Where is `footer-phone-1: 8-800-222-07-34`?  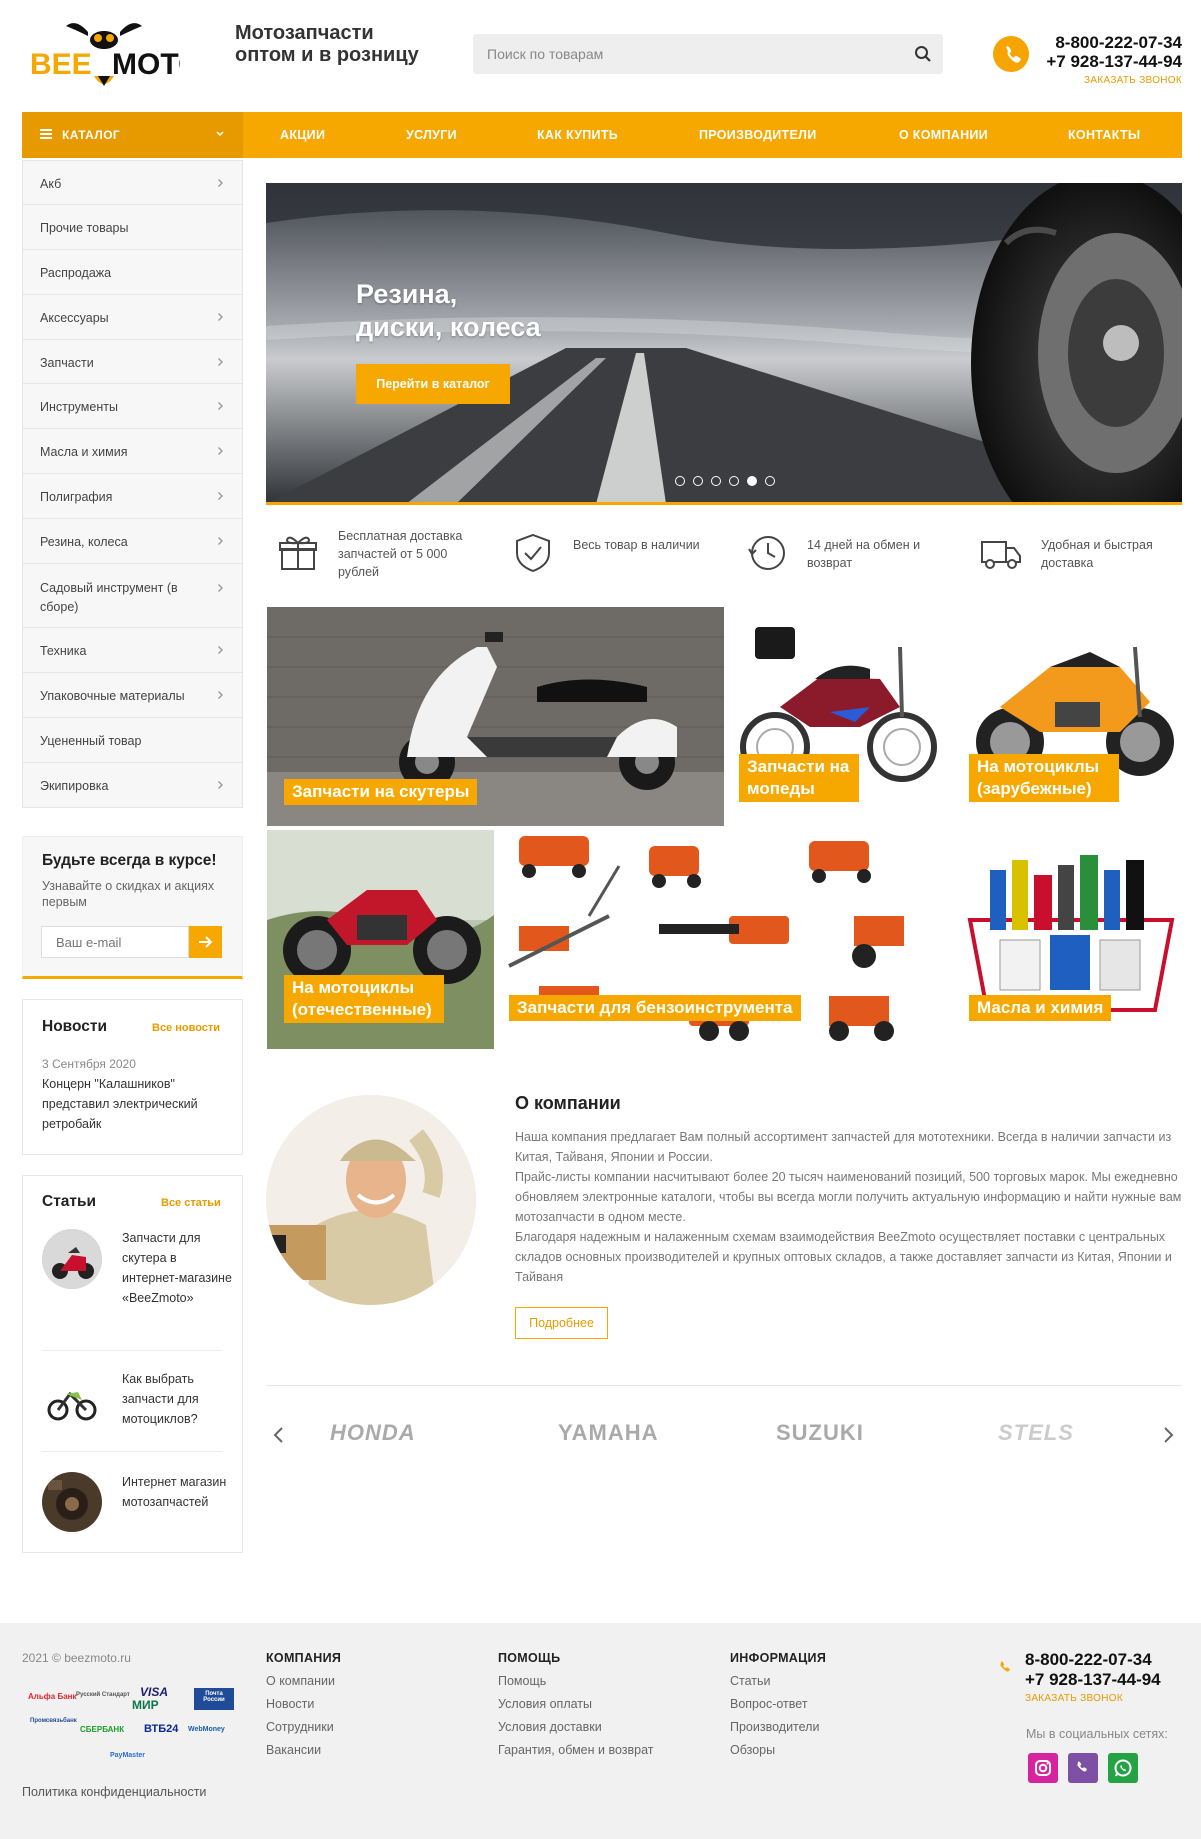 footer-phone-1: 8-800-222-07-34 is located at coordinates (1088, 1660).